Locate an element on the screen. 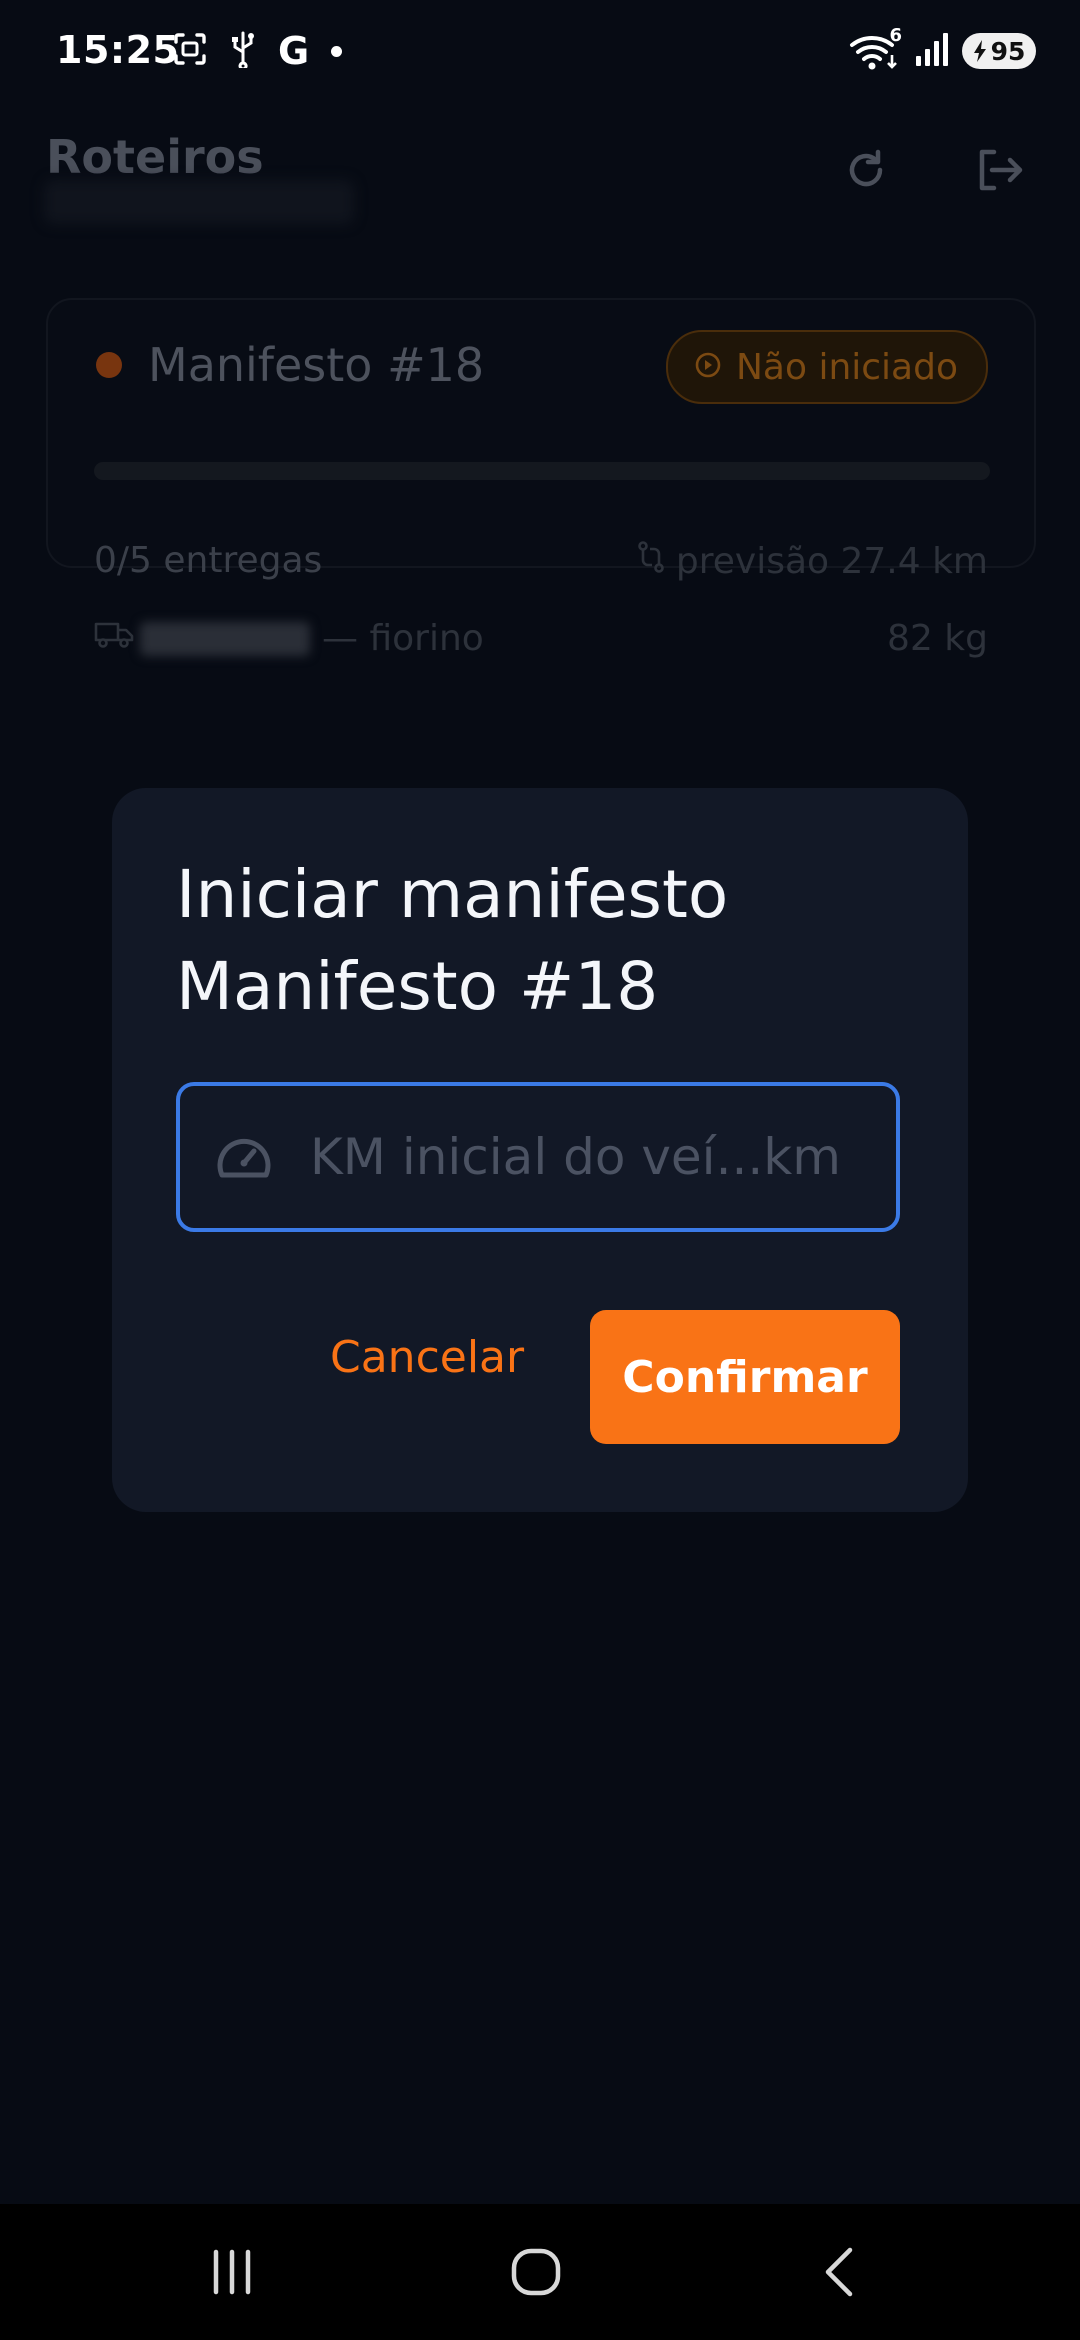  delivery-progress-bar is located at coordinates (542, 471).